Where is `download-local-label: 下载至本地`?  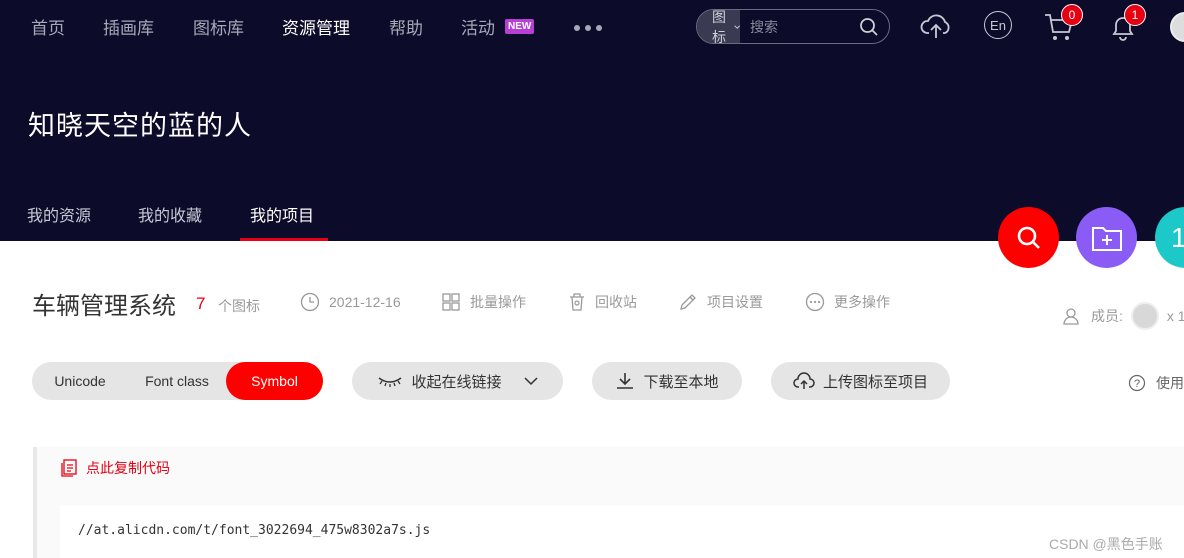 download-local-label: 下载至本地 is located at coordinates (681, 382).